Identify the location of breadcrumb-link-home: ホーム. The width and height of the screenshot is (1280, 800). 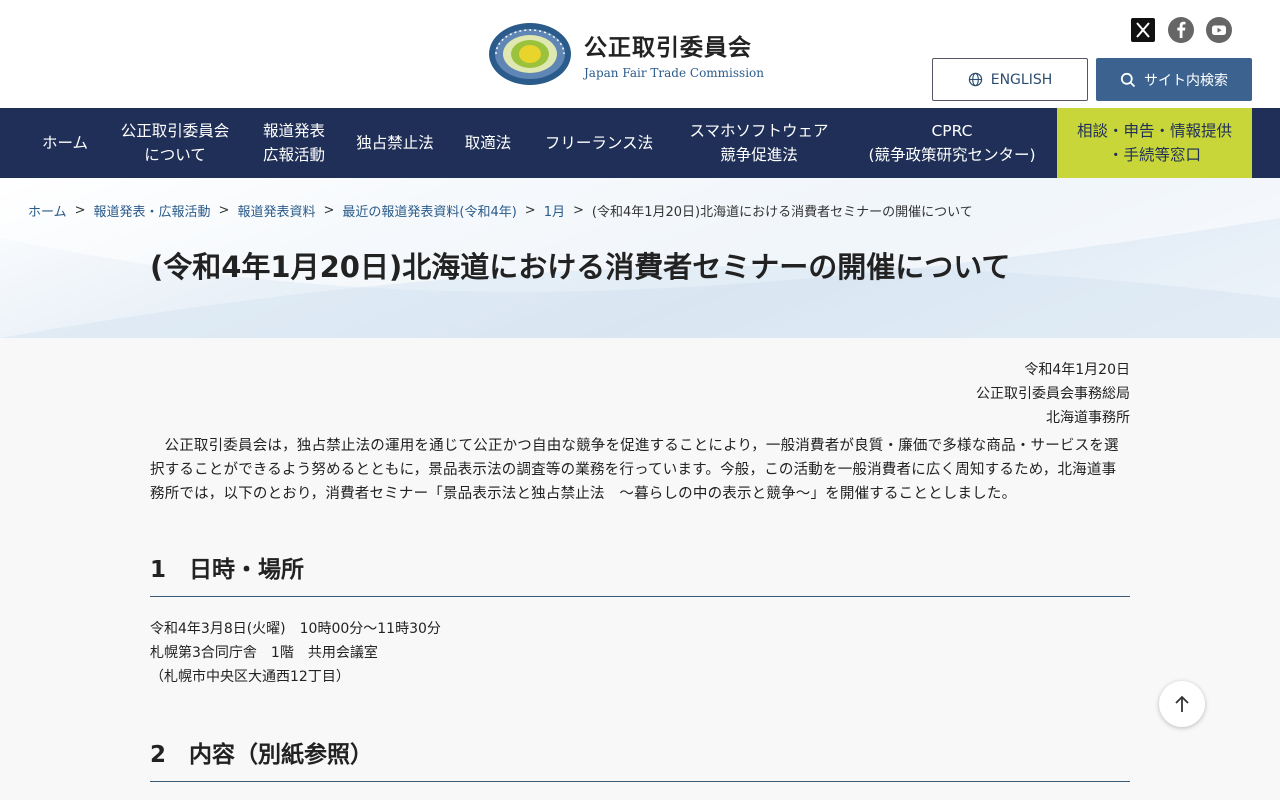
(47, 210).